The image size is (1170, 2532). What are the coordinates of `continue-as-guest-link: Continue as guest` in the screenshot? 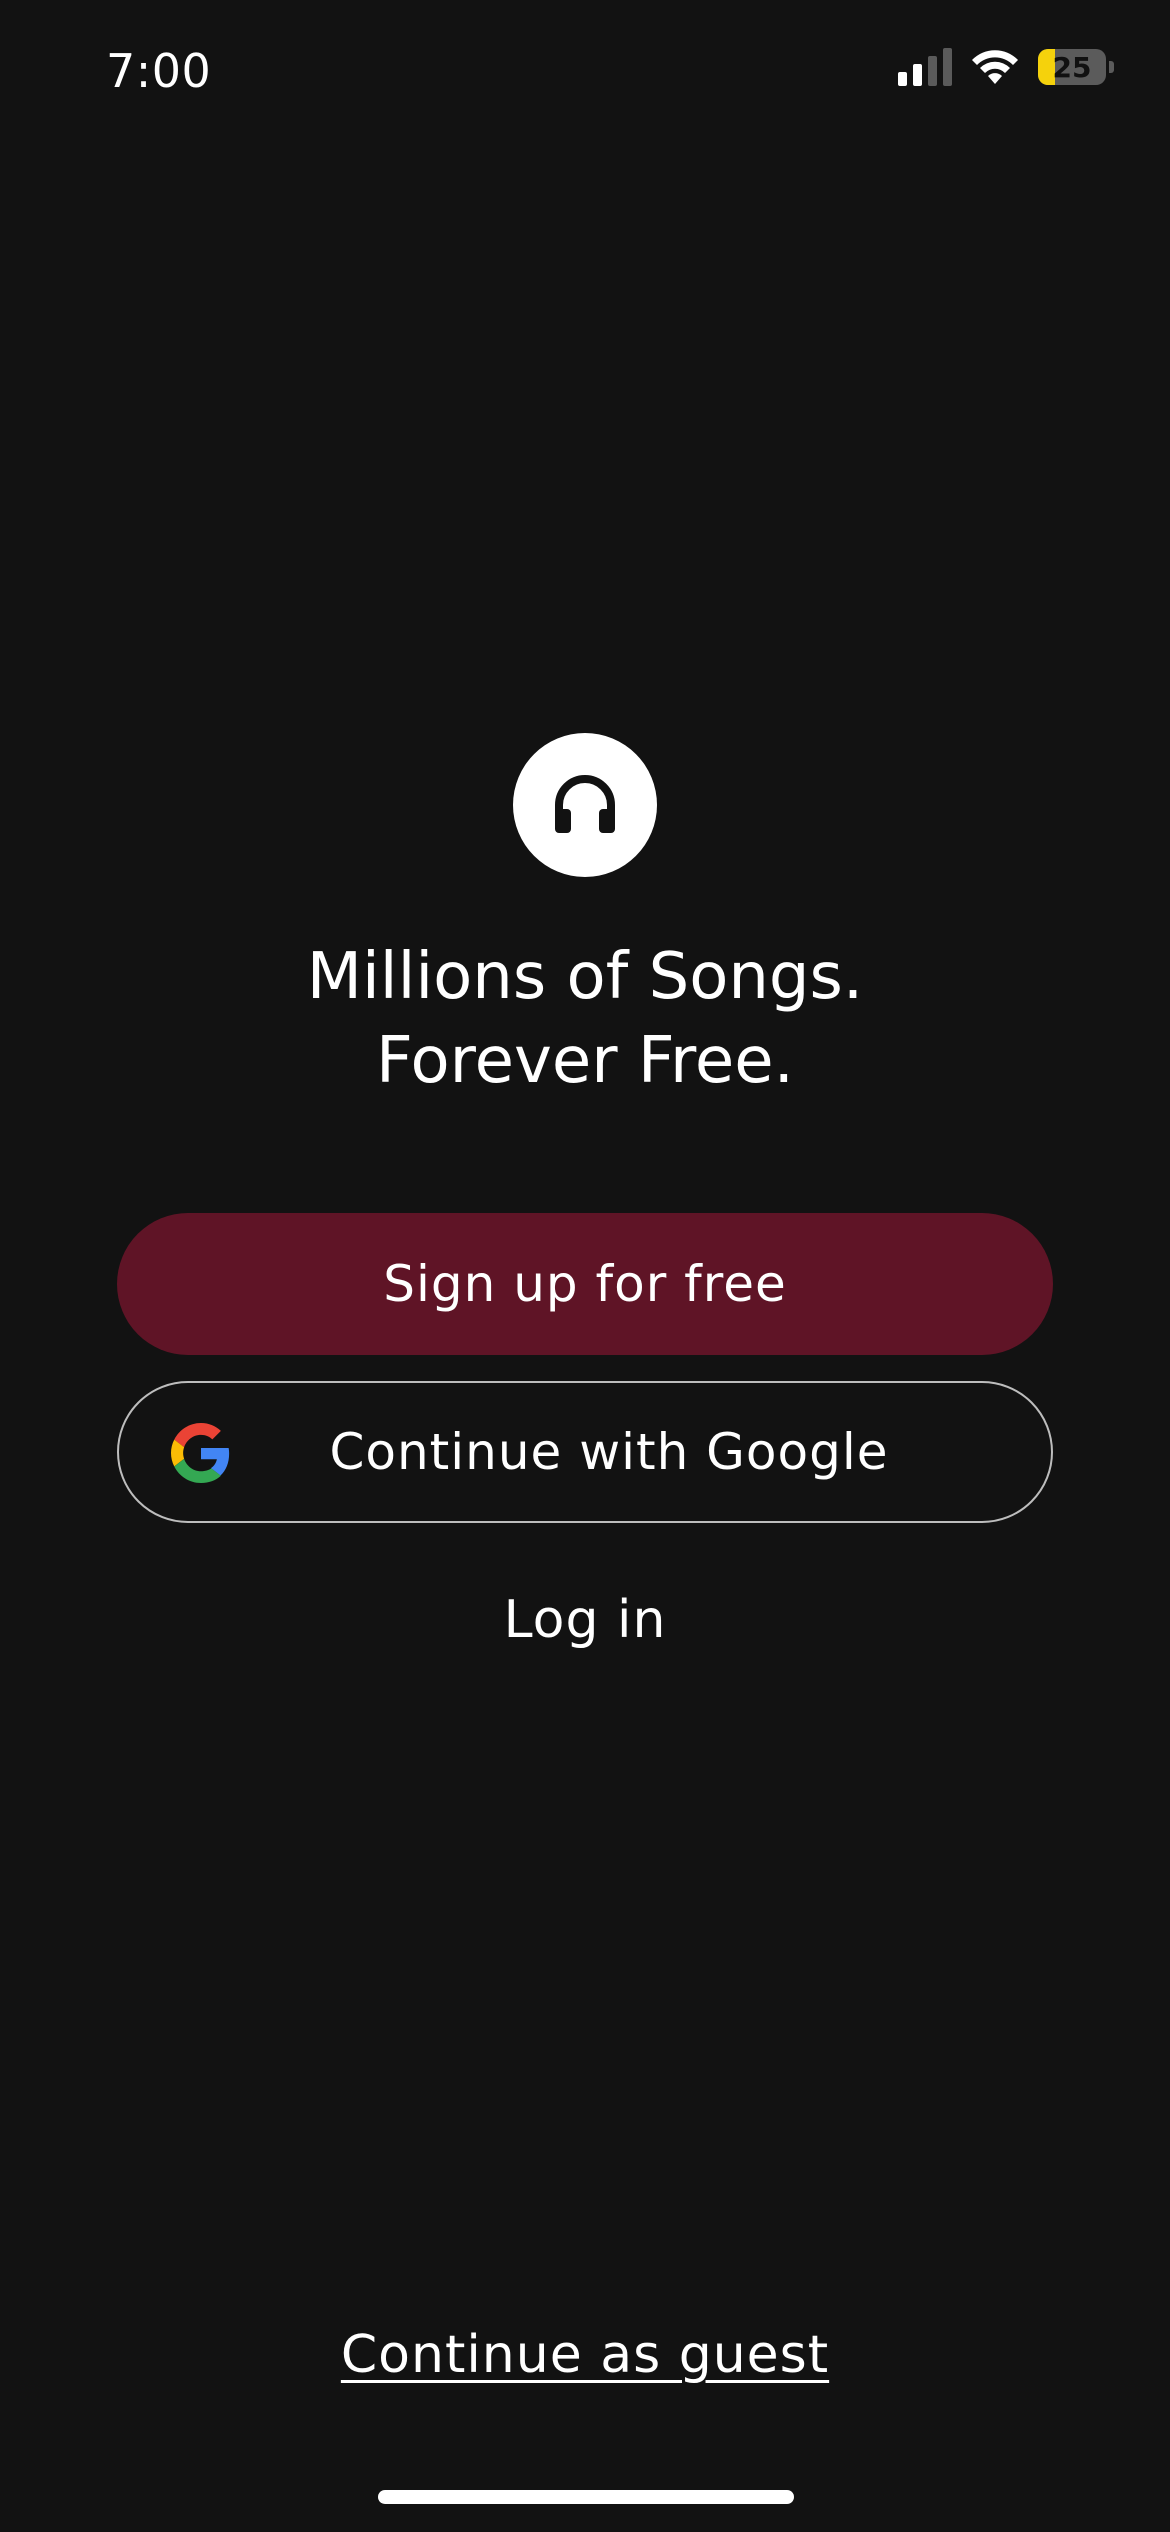 It's located at (585, 2355).